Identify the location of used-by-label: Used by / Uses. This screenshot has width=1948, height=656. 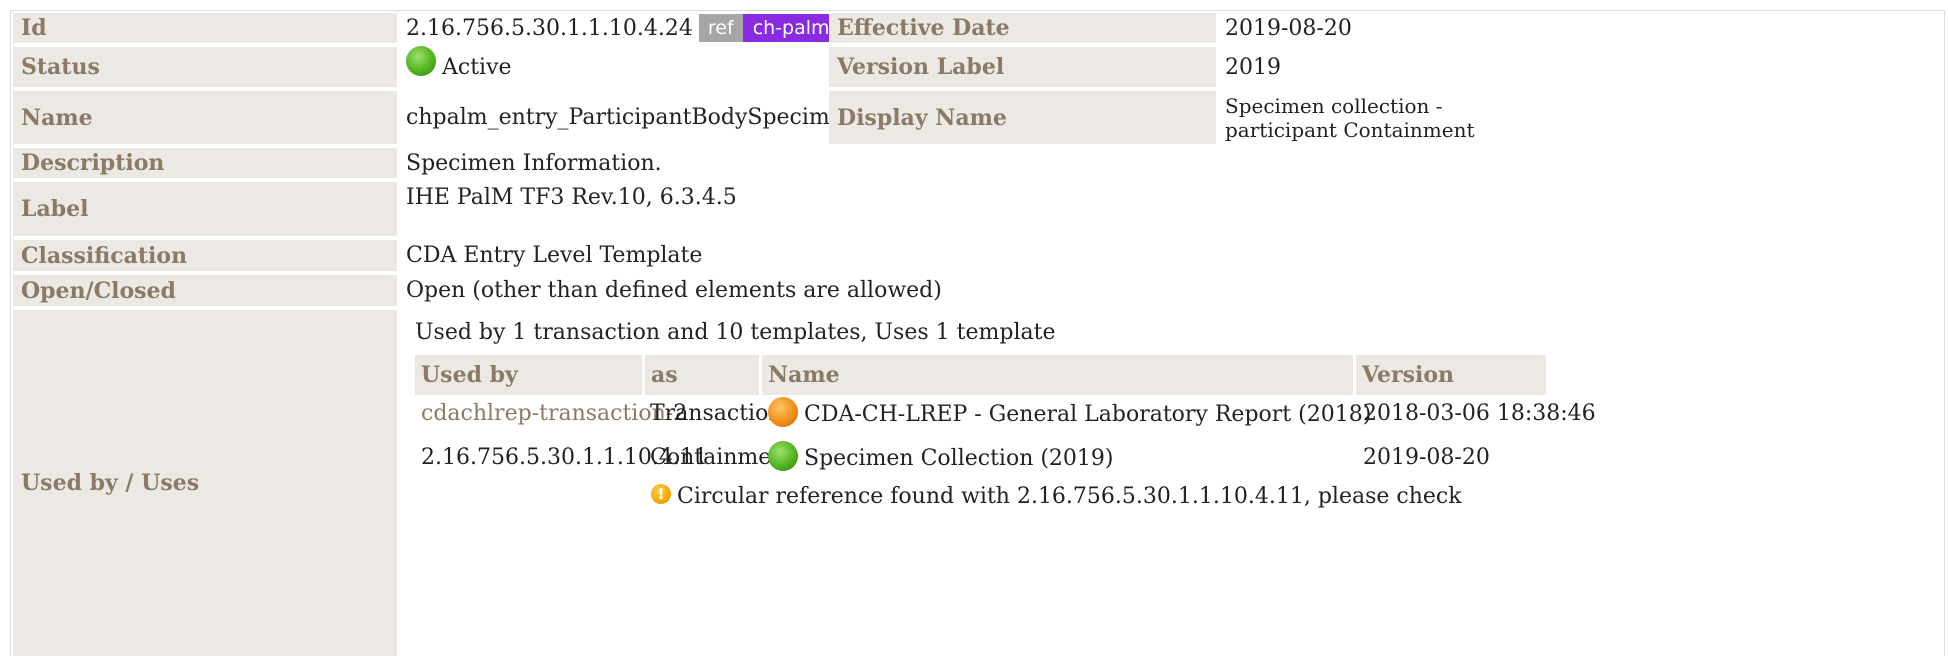
(205, 483).